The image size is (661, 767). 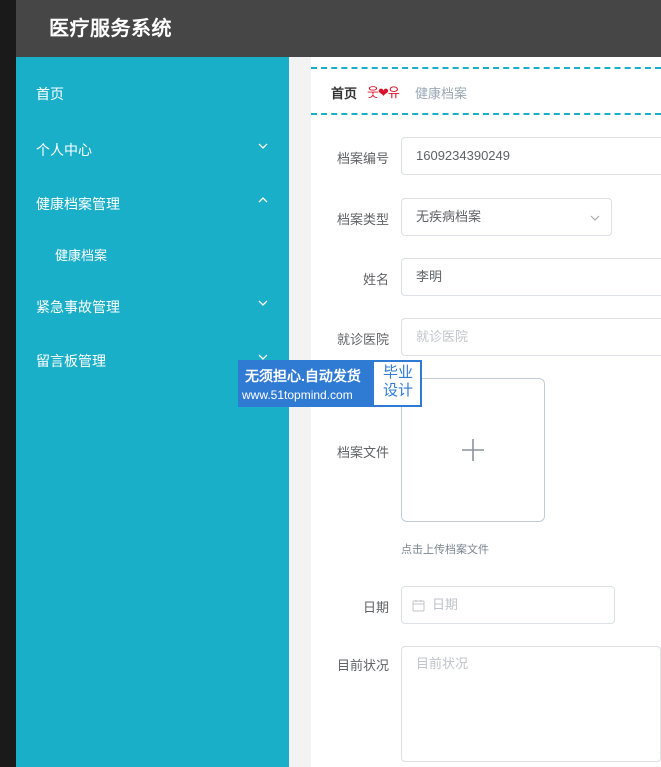 I want to click on watermark-right-line2: 设计, so click(x=397, y=390).